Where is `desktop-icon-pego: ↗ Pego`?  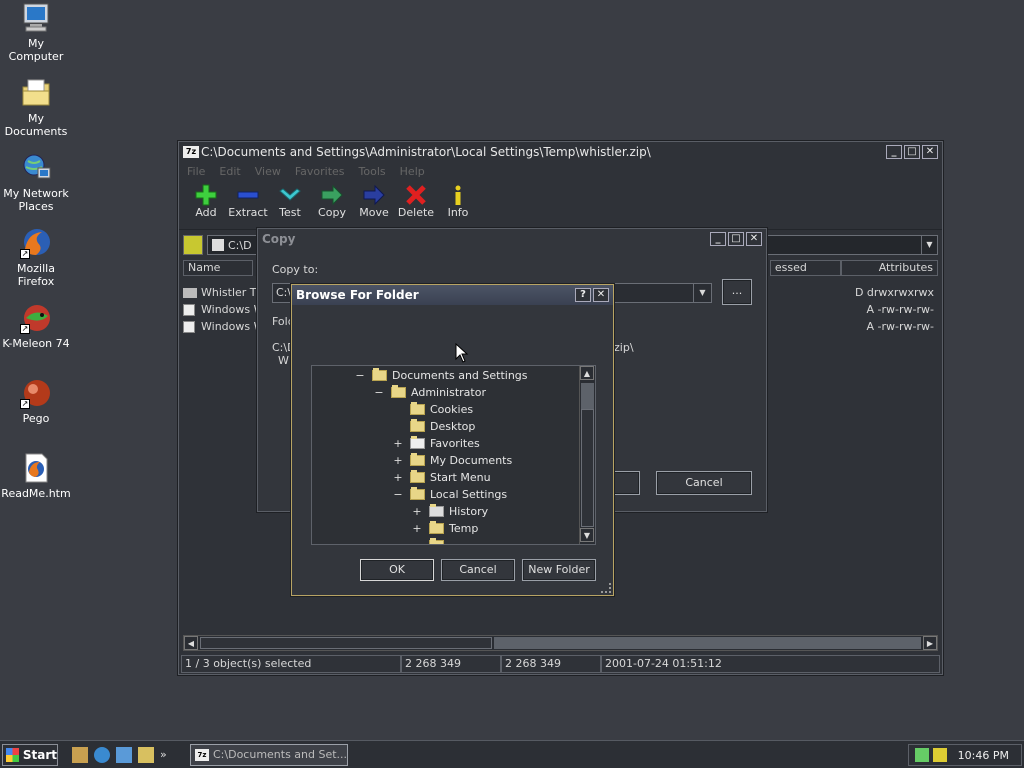 desktop-icon-pego: ↗ Pego is located at coordinates (36, 401).